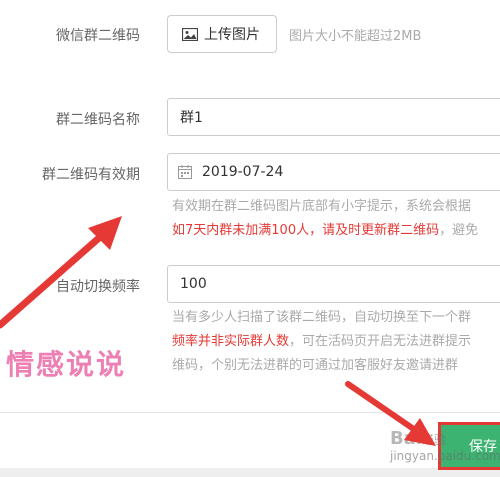  I want to click on footer-bar, so click(250, 472).